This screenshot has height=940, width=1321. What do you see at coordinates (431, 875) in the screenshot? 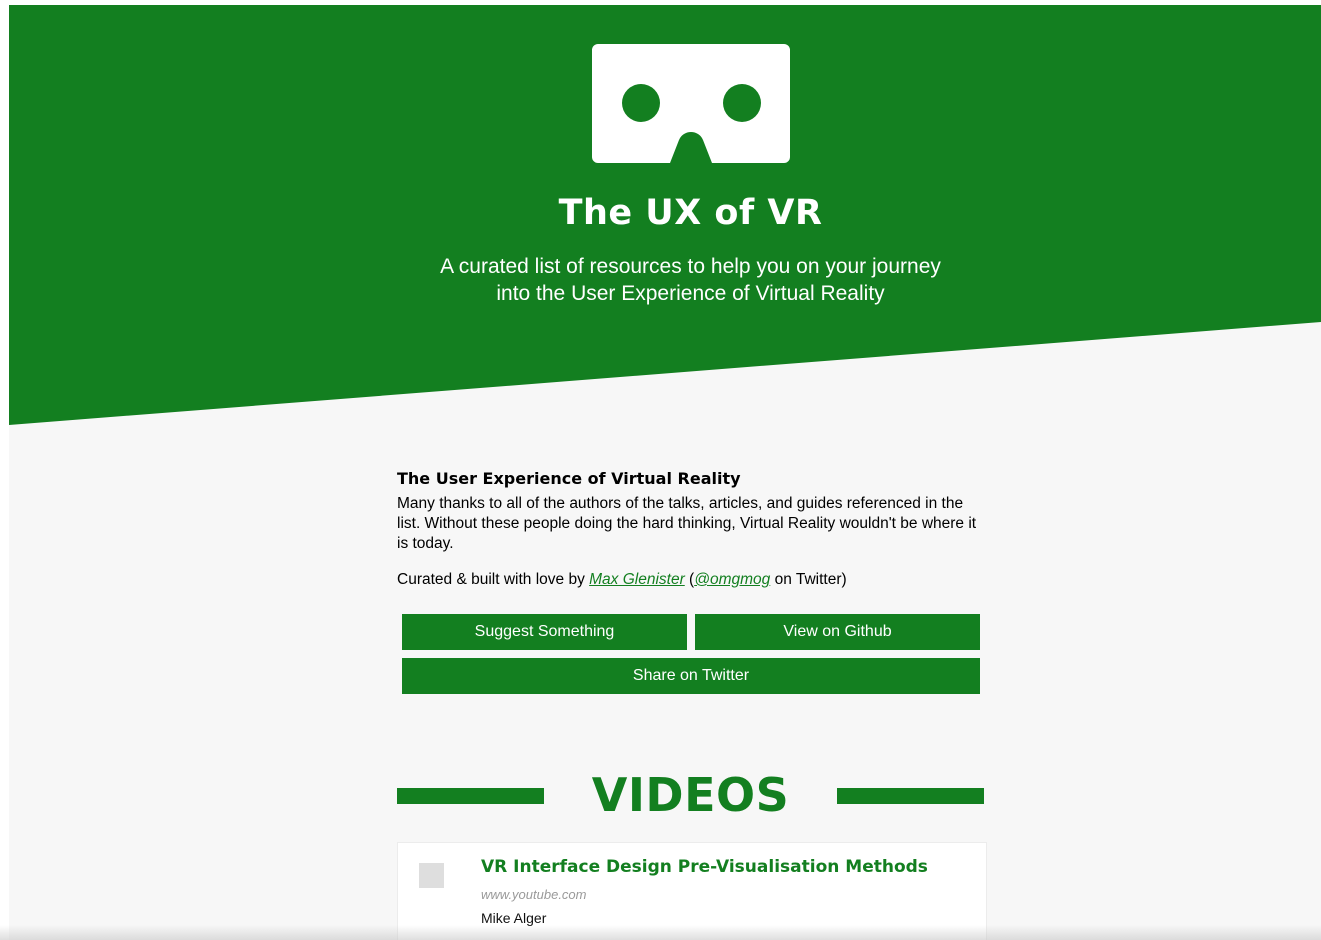
I see `video-thumbnail` at bounding box center [431, 875].